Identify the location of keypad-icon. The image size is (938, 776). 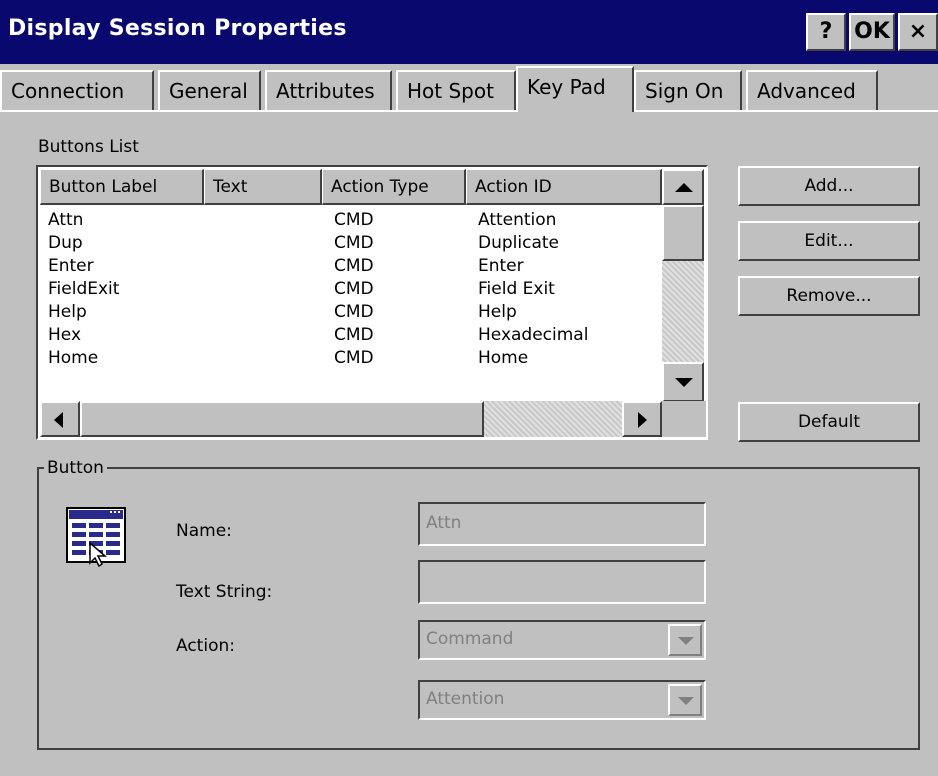
(97, 537).